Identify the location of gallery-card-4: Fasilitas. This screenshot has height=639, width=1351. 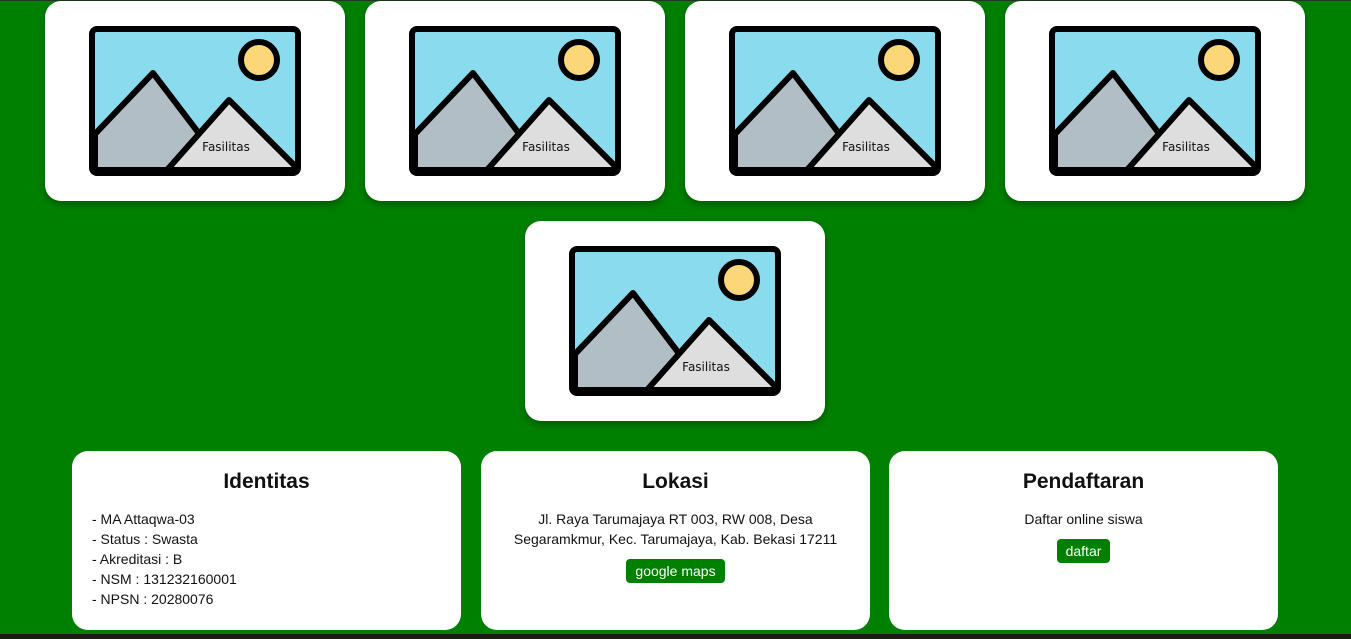
(1155, 101).